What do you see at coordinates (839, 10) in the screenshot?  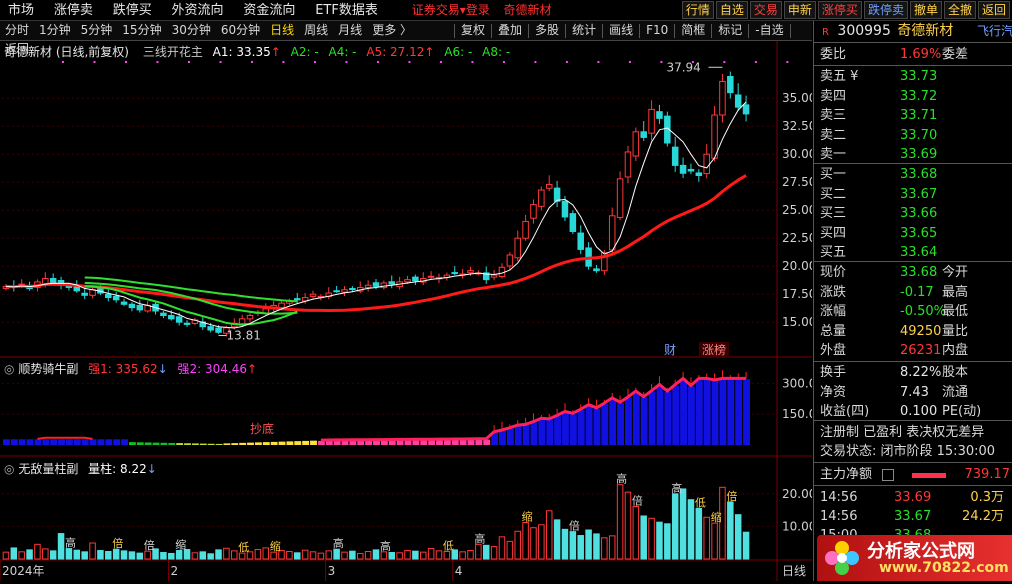 I see `quick-button-4: 涨停买` at bounding box center [839, 10].